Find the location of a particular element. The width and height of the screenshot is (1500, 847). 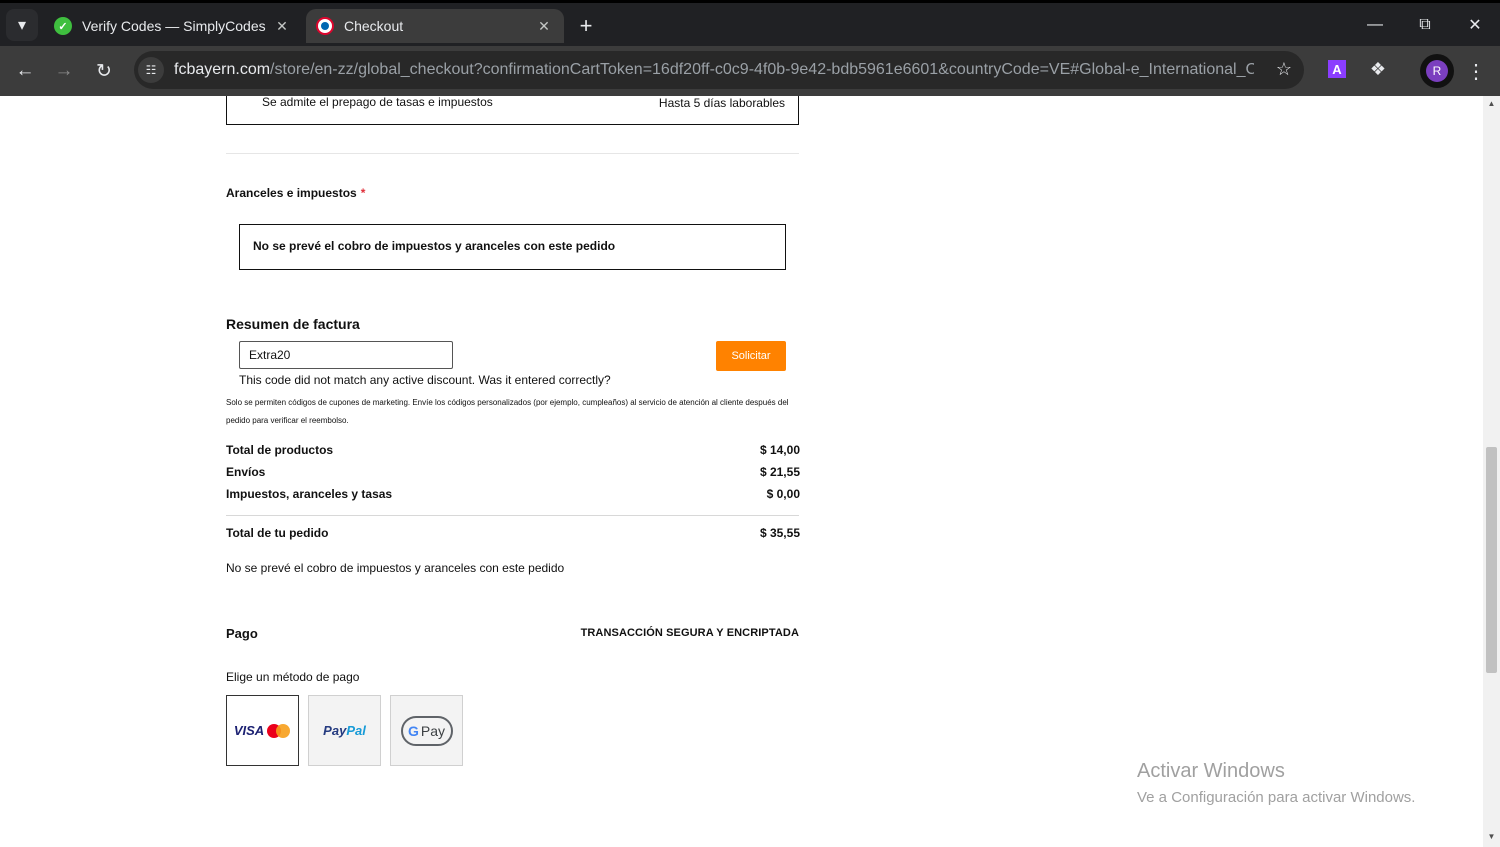

tab-simplycodes: ✓ Verify Codes — SimplyCodes ✕ is located at coordinates (173, 26).